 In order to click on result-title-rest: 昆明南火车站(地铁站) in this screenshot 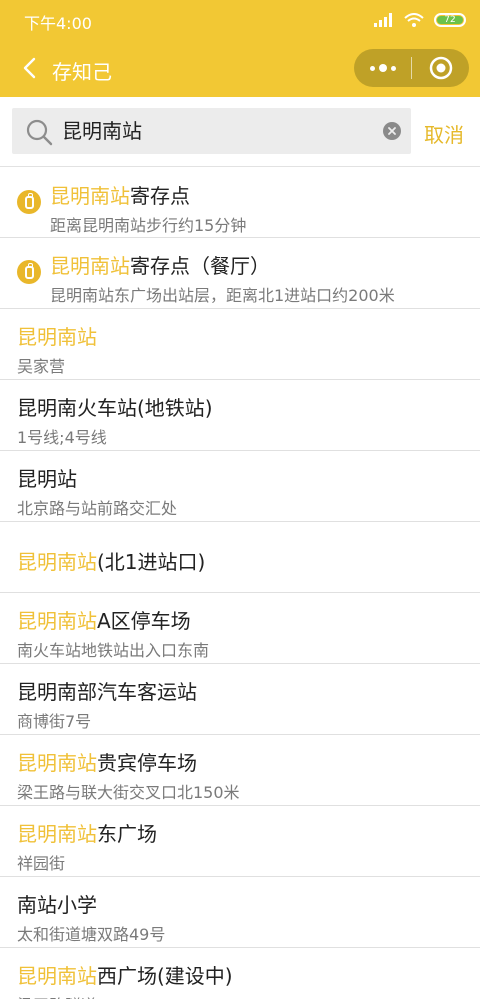, I will do `click(115, 408)`.